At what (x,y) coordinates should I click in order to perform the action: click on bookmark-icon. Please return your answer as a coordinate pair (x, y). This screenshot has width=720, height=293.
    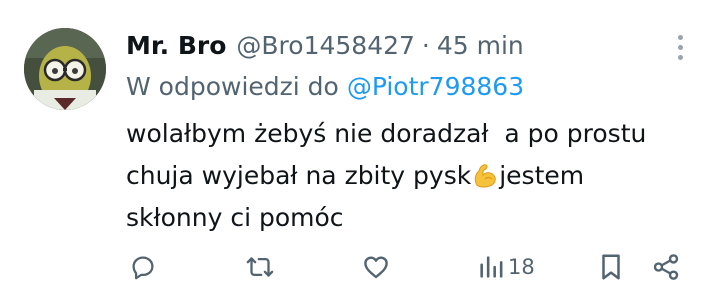
    Looking at the image, I should click on (611, 267).